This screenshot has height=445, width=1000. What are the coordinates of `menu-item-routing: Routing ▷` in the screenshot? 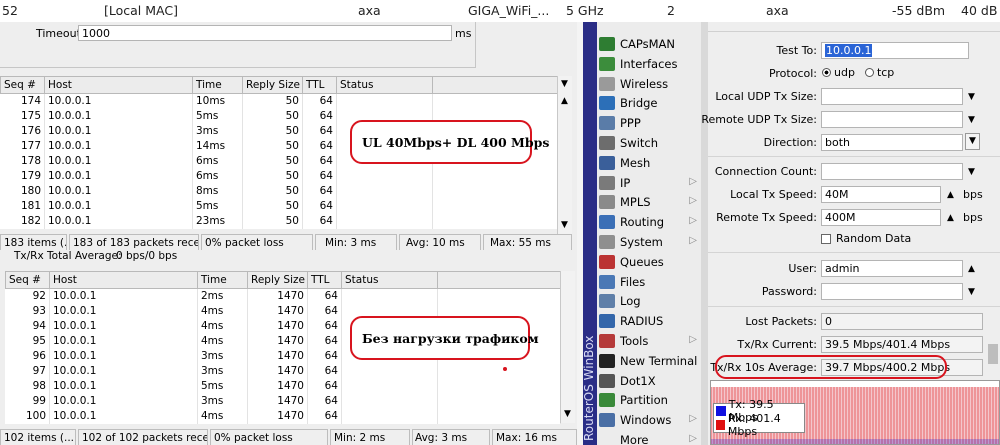 It's located at (649, 222).